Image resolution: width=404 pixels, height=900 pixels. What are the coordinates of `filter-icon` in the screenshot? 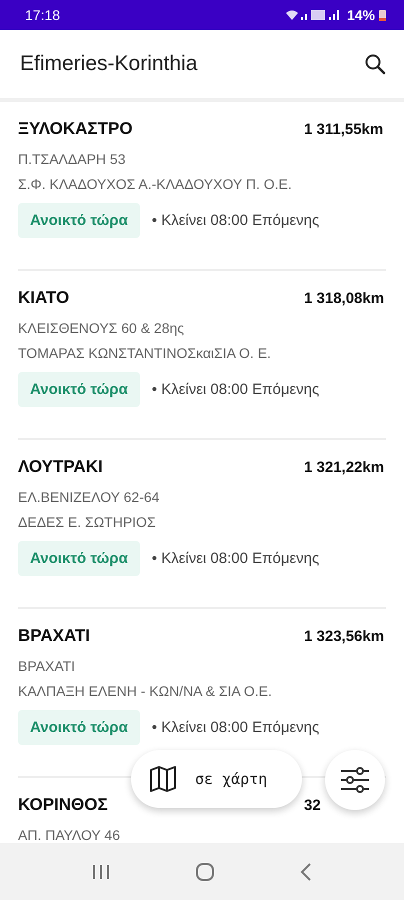 It's located at (355, 780).